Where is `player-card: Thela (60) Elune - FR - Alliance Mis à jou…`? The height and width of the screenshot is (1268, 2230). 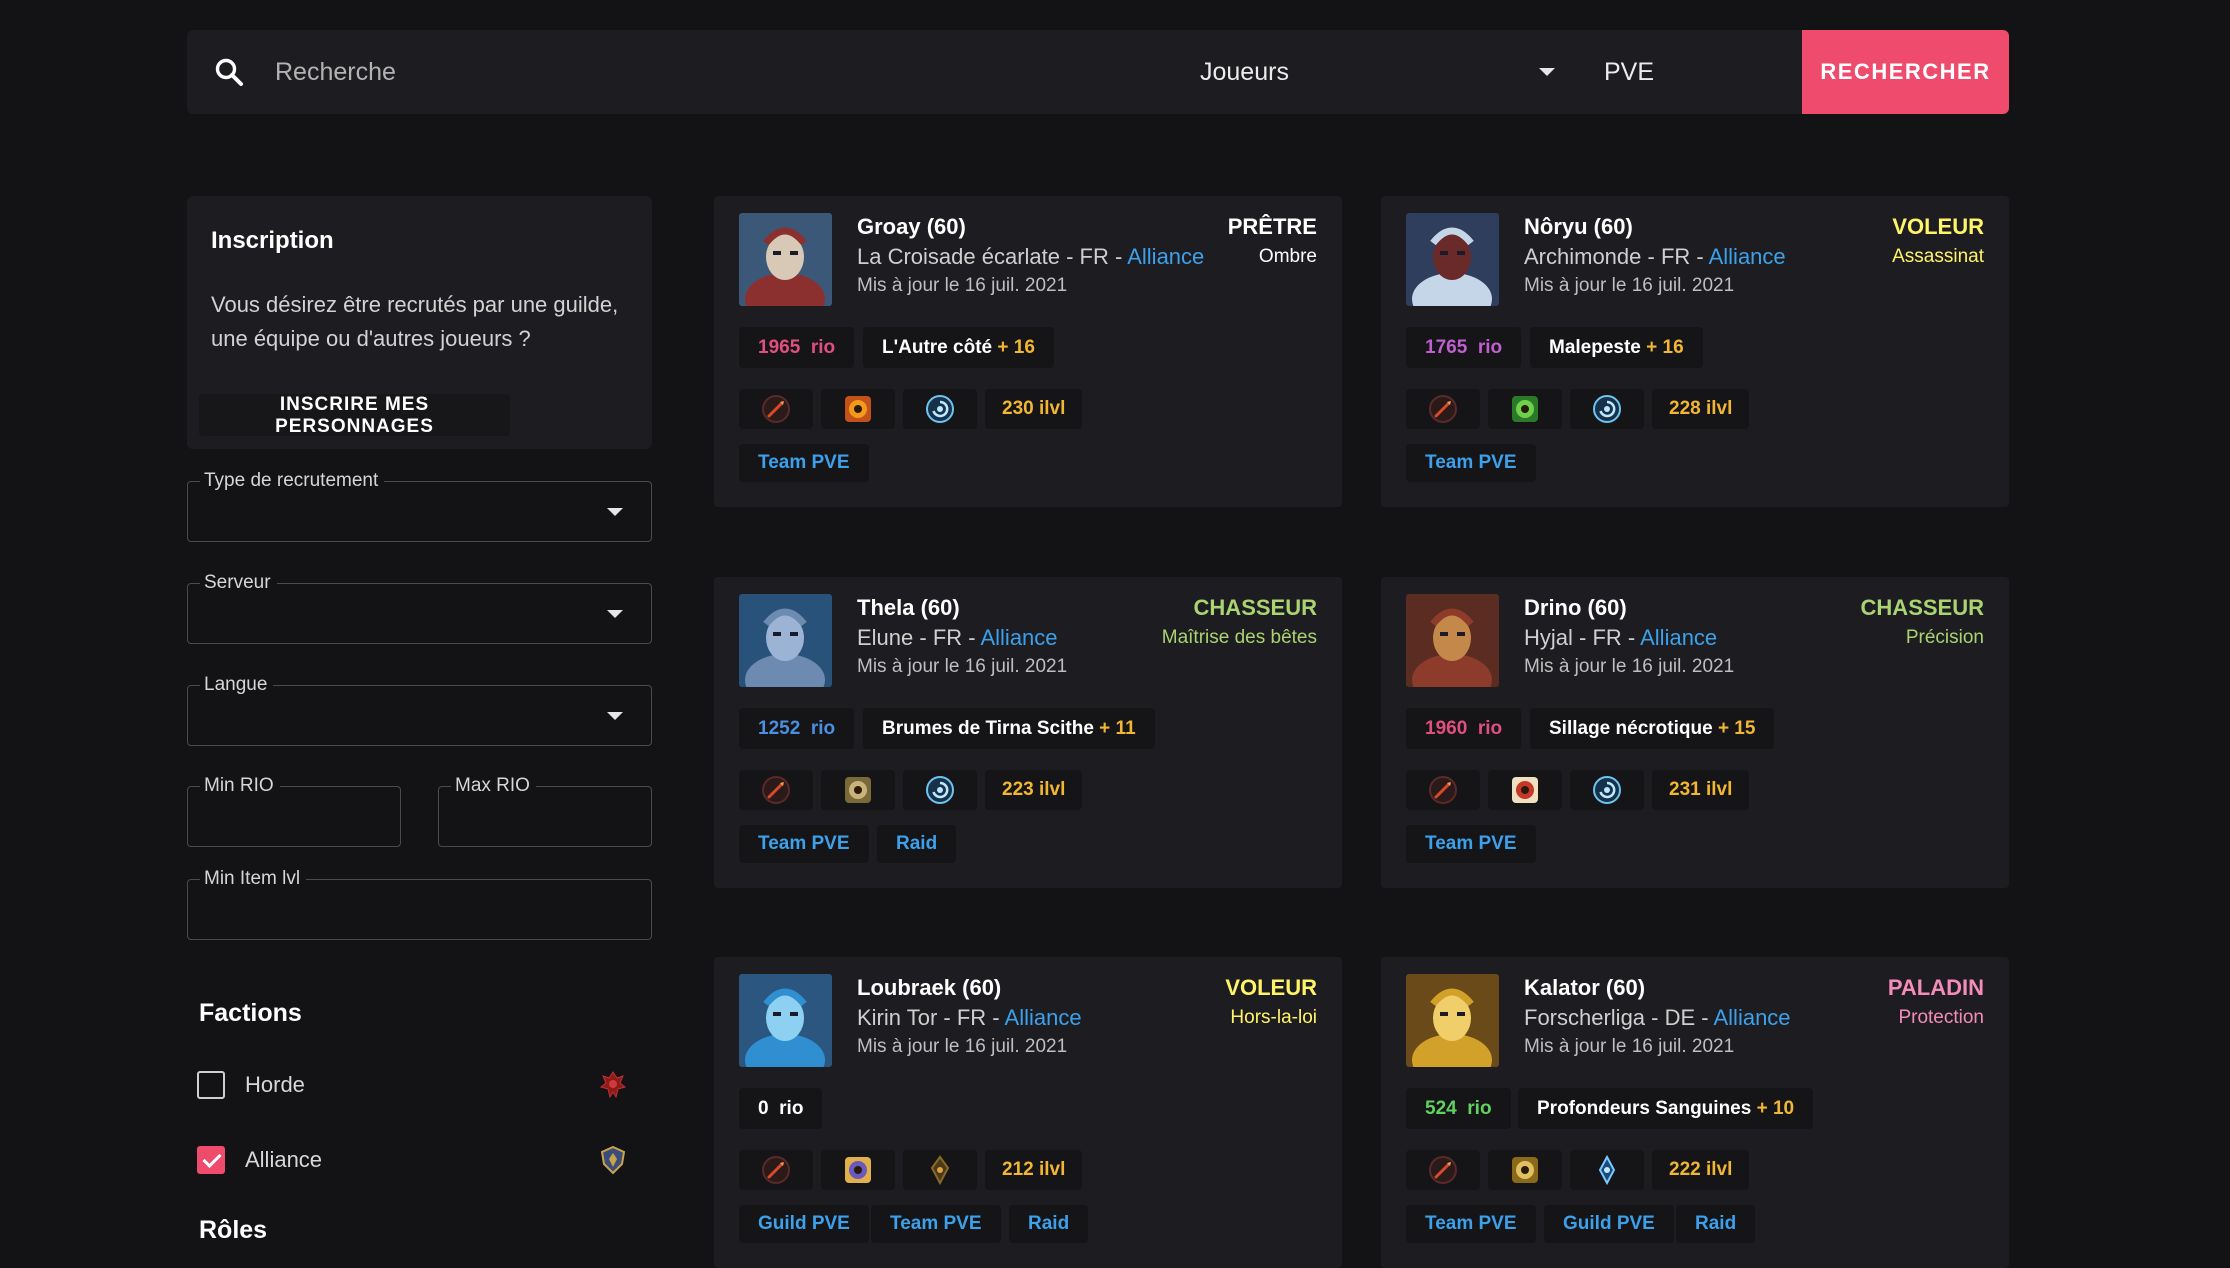
player-card: Thela (60) Elune - FR - Alliance Mis à jou… is located at coordinates (1028, 732).